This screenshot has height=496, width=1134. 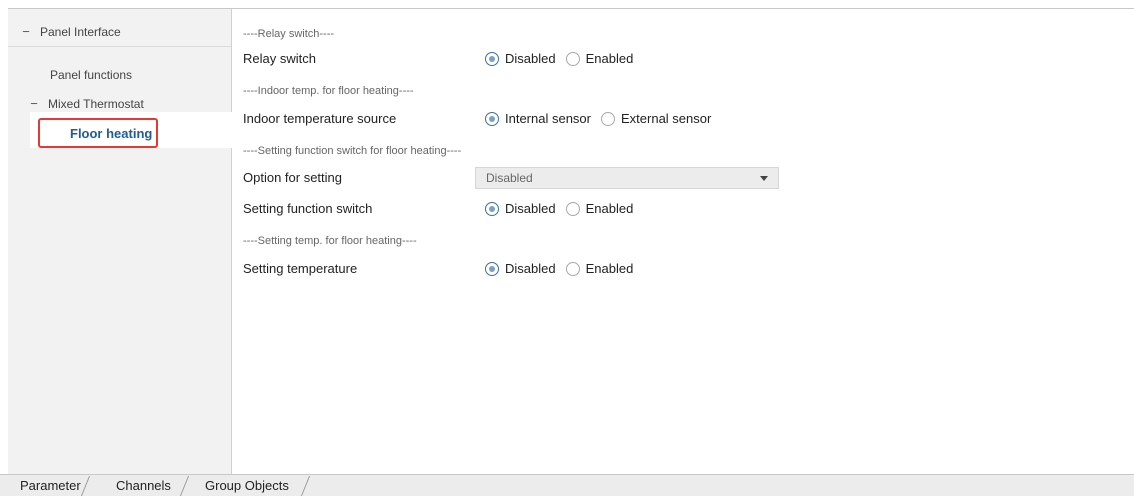 I want to click on tree-item-panel-functions: Panel functions, so click(x=91, y=75).